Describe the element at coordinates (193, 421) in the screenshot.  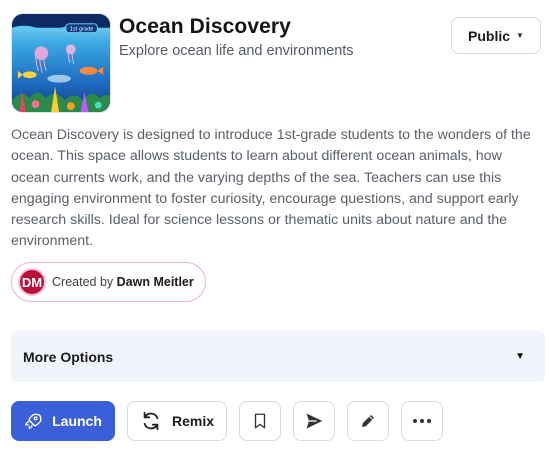
I see `remix-label: Remix` at that location.